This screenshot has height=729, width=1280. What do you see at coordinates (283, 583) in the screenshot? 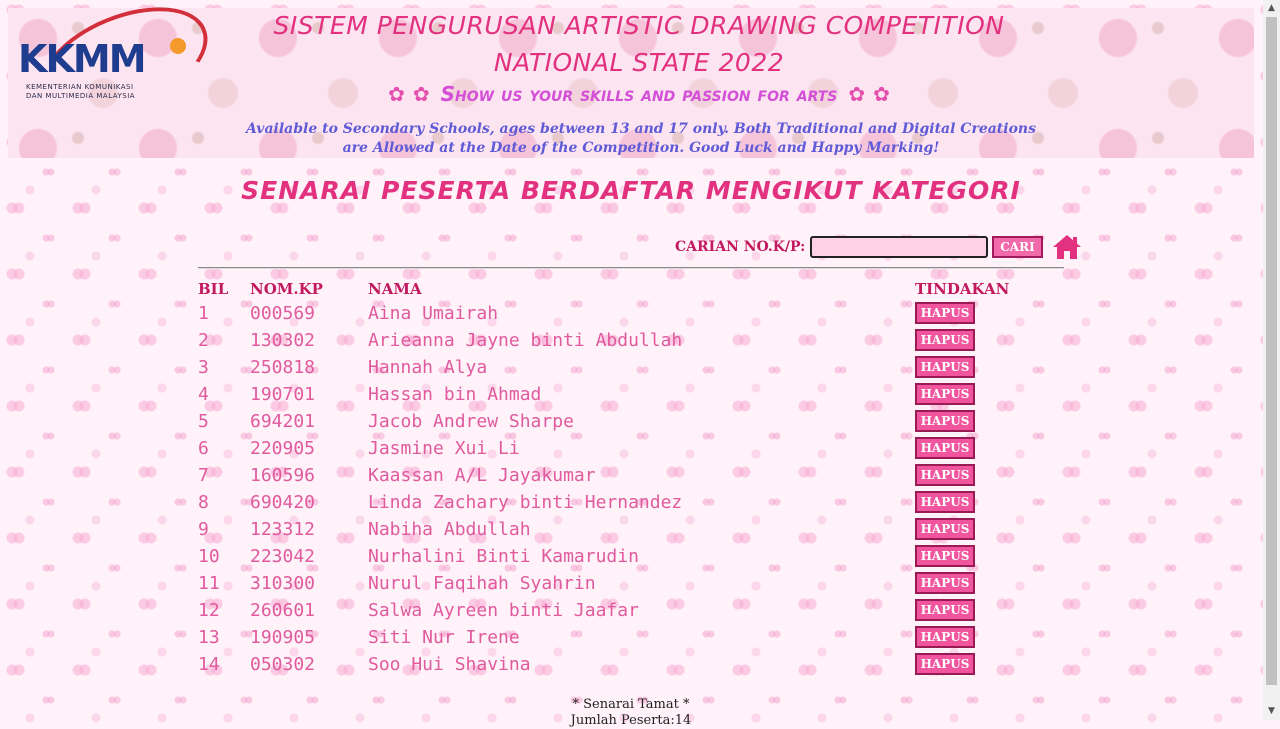
I see `cell-nokp: 310300` at bounding box center [283, 583].